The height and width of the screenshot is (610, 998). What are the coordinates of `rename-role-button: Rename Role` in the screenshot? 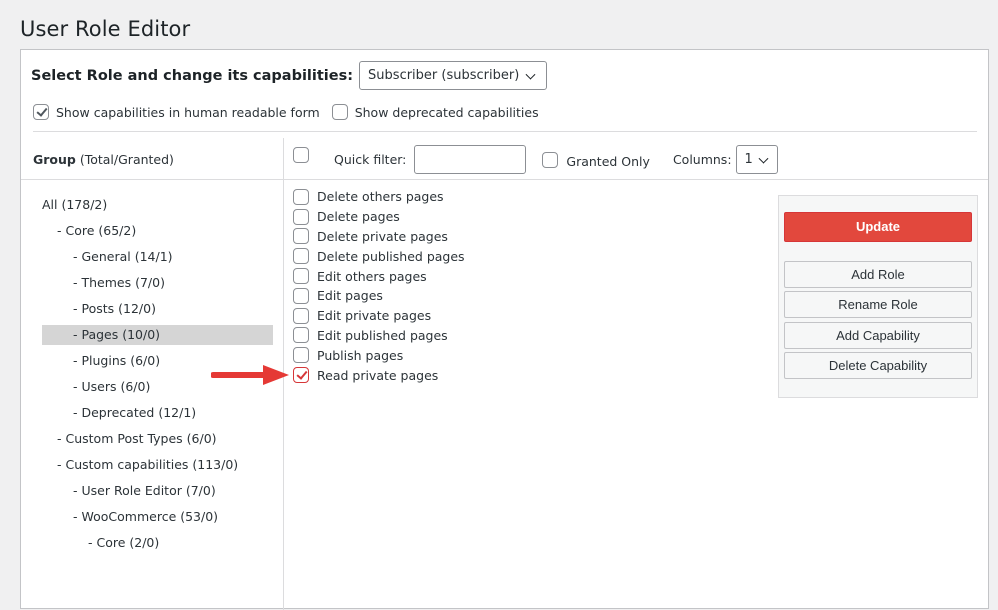 It's located at (878, 304).